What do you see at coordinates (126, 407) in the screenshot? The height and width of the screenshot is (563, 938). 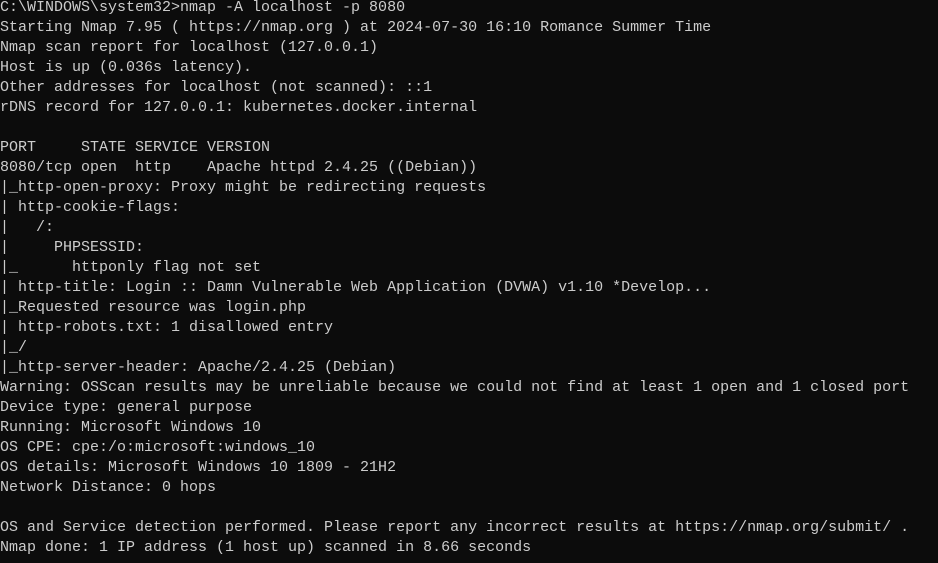 I see `output-line: Device type: general purpose` at bounding box center [126, 407].